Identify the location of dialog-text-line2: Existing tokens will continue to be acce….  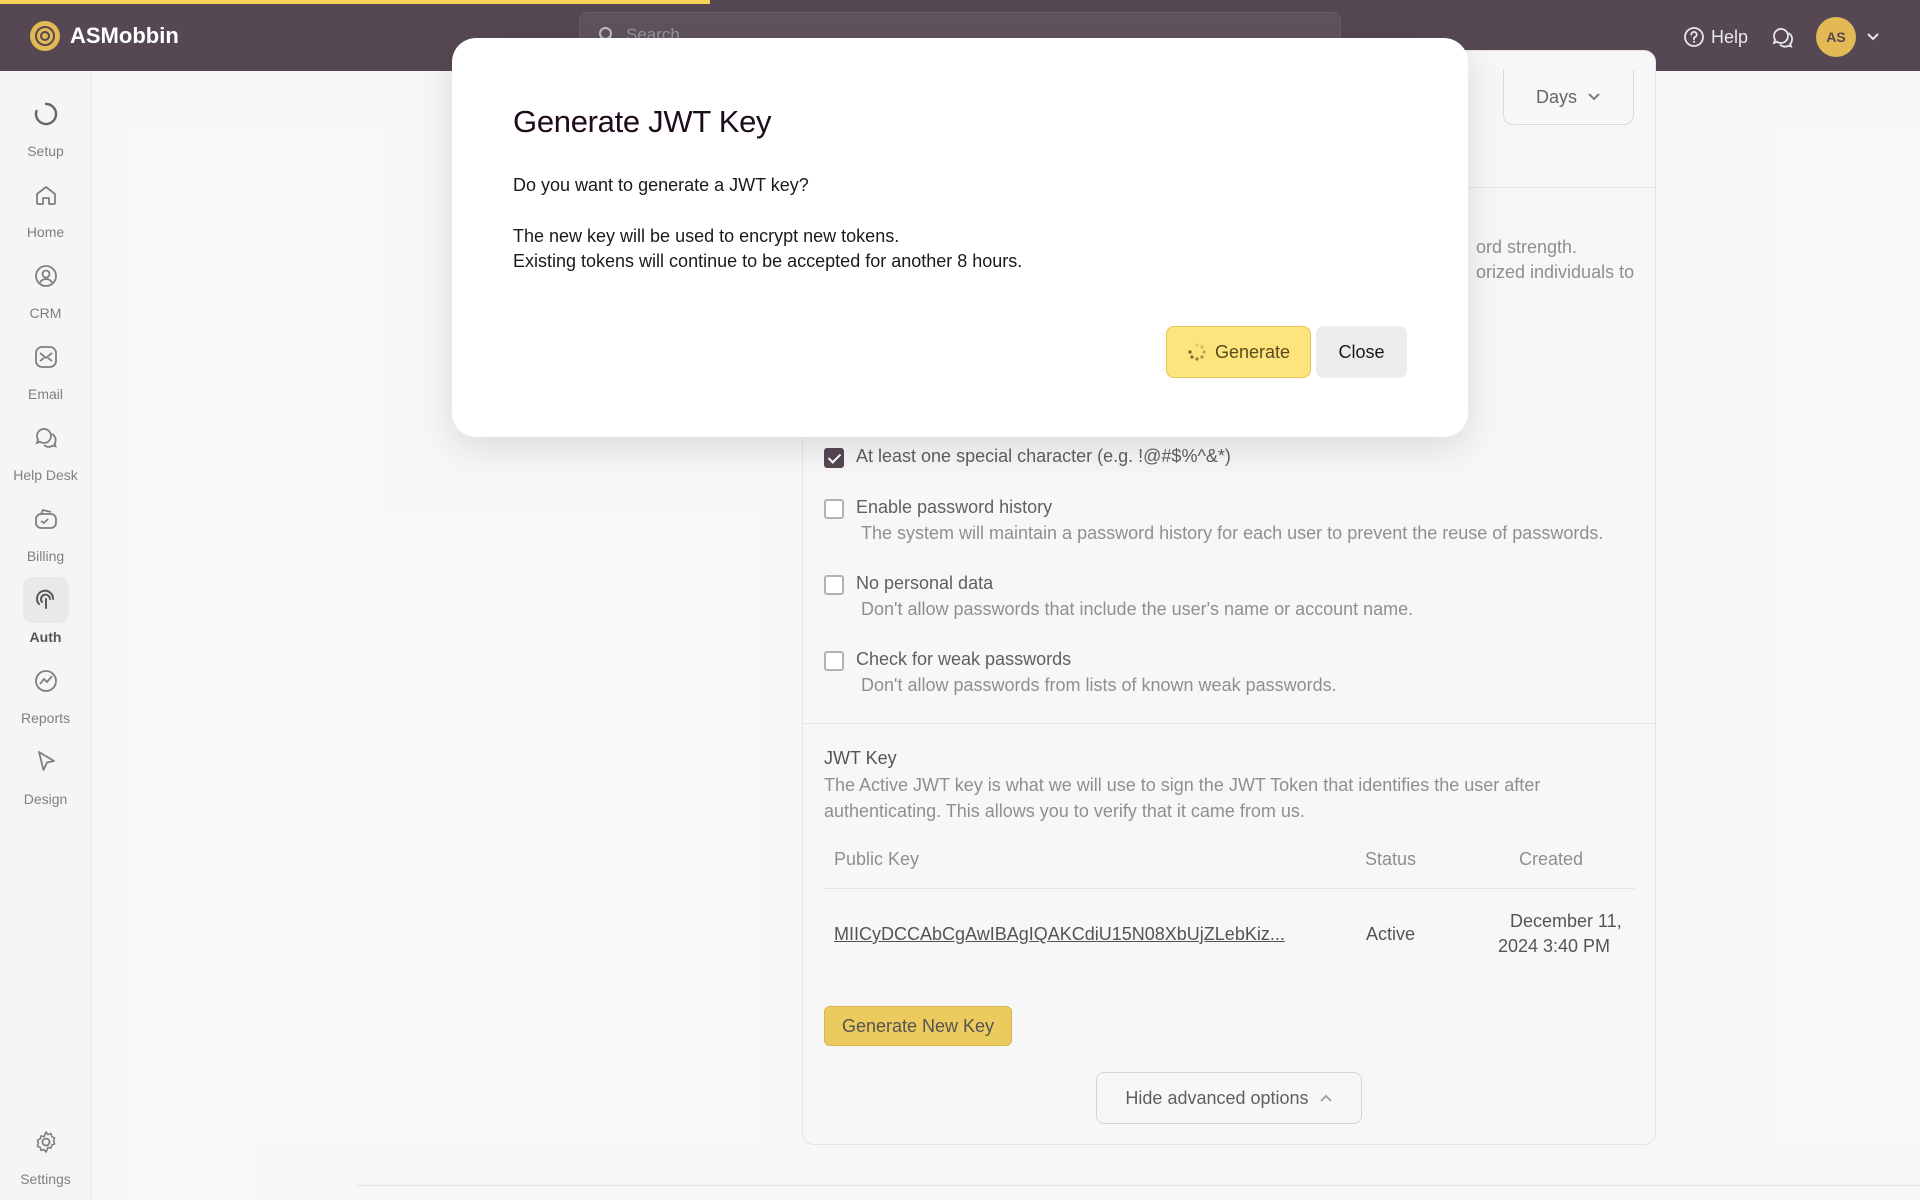
(768, 261).